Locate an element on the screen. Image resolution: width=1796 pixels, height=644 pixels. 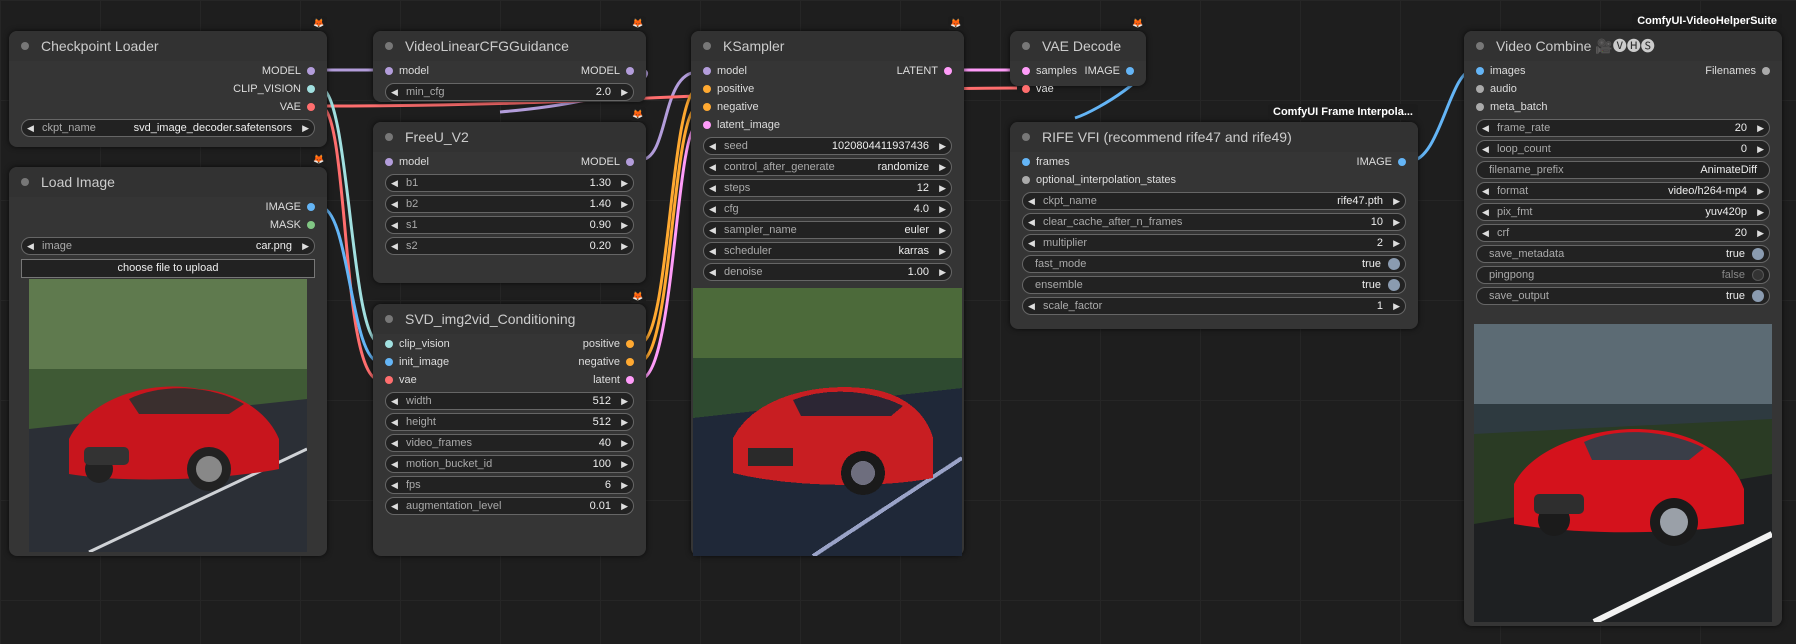
augmentation-number: ◀ augmentation_level 0.01 ▶ is located at coordinates (509, 506).